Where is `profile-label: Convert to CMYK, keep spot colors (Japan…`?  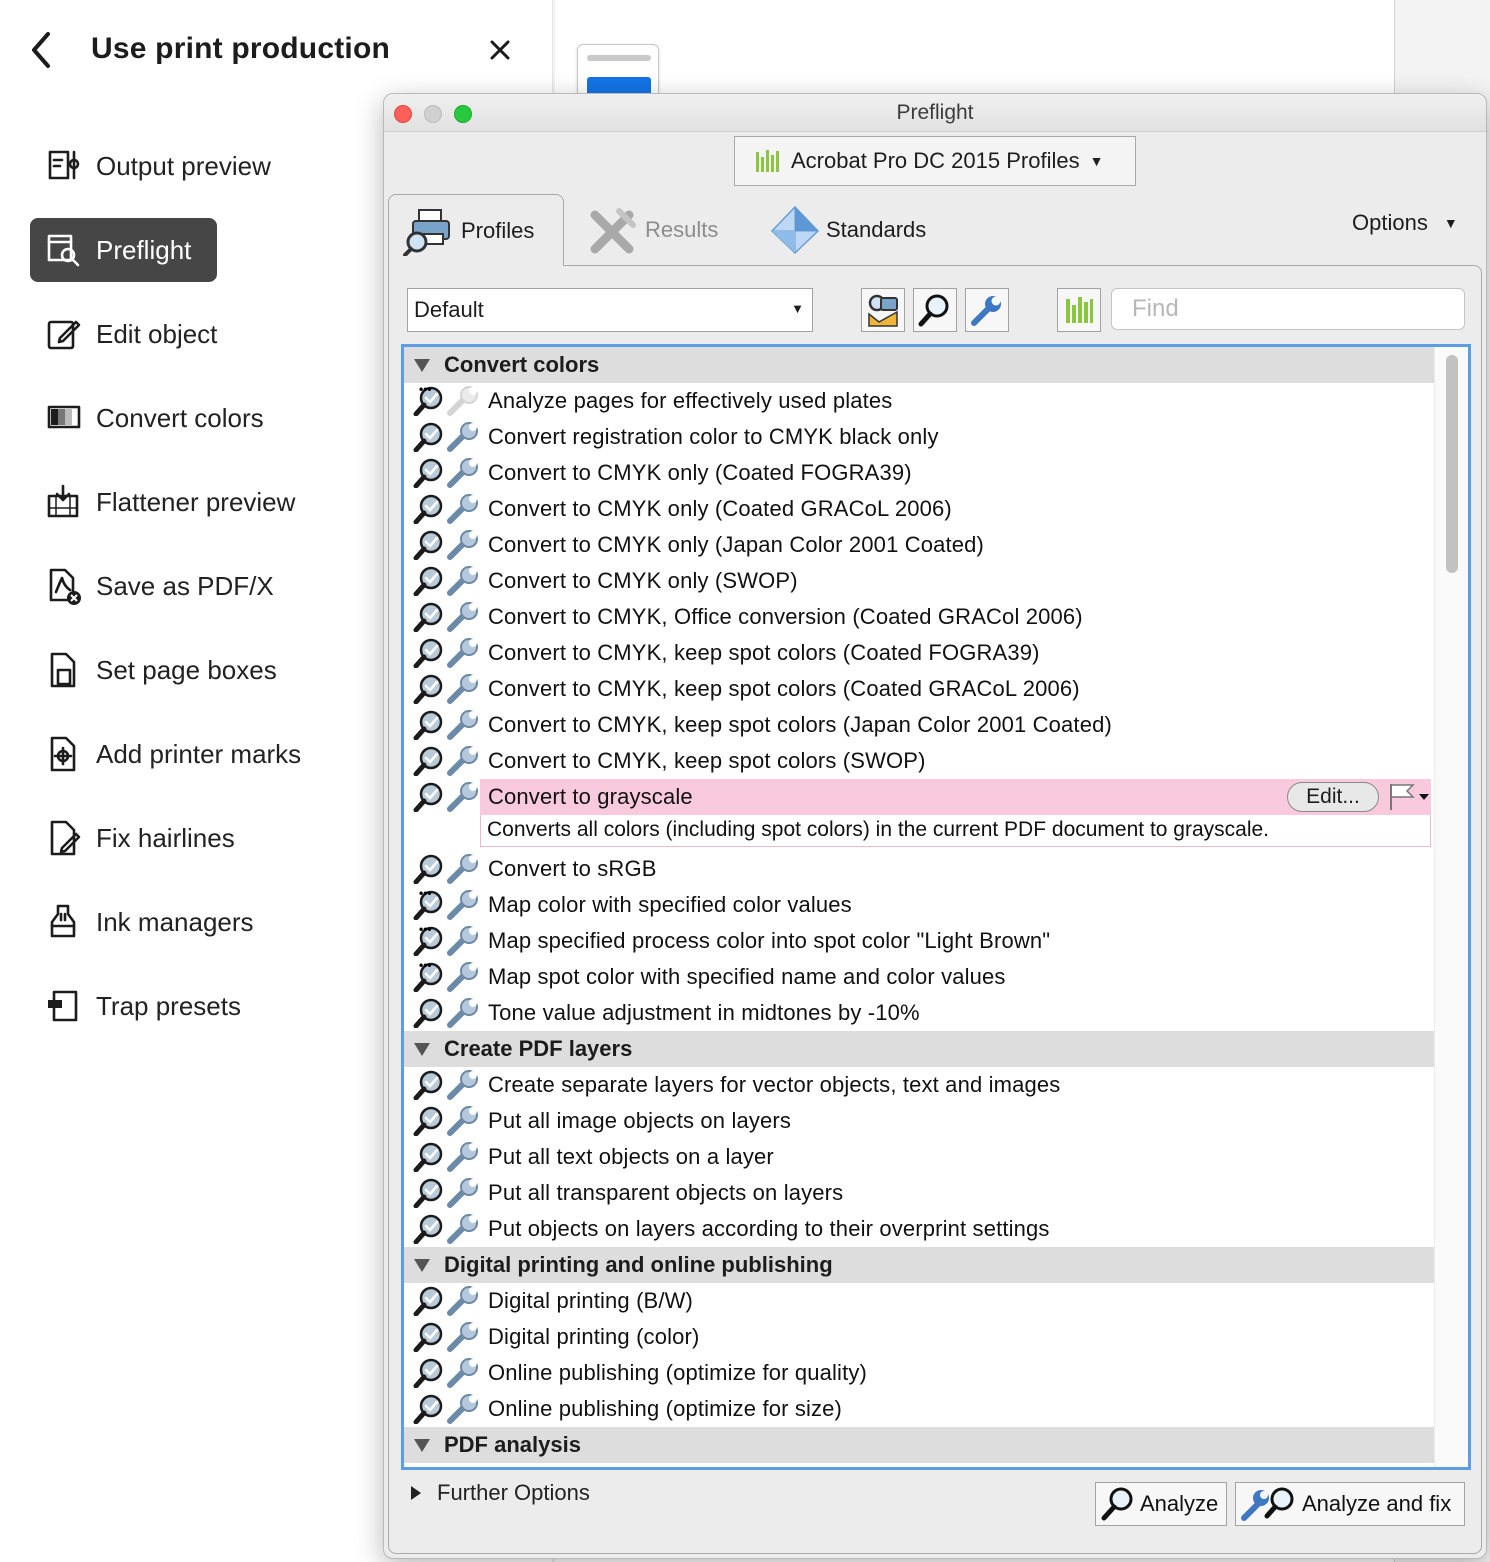 profile-label: Convert to CMYK, keep spot colors (Japan… is located at coordinates (800, 724).